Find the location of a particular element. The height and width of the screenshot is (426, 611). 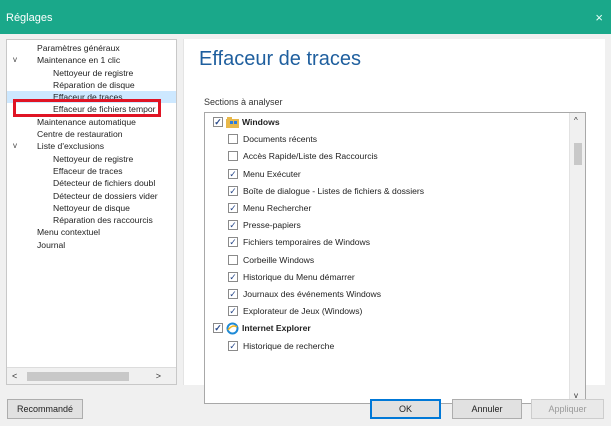

tree-item-label: Détecteur de dossiers vider is located at coordinates (105, 195).